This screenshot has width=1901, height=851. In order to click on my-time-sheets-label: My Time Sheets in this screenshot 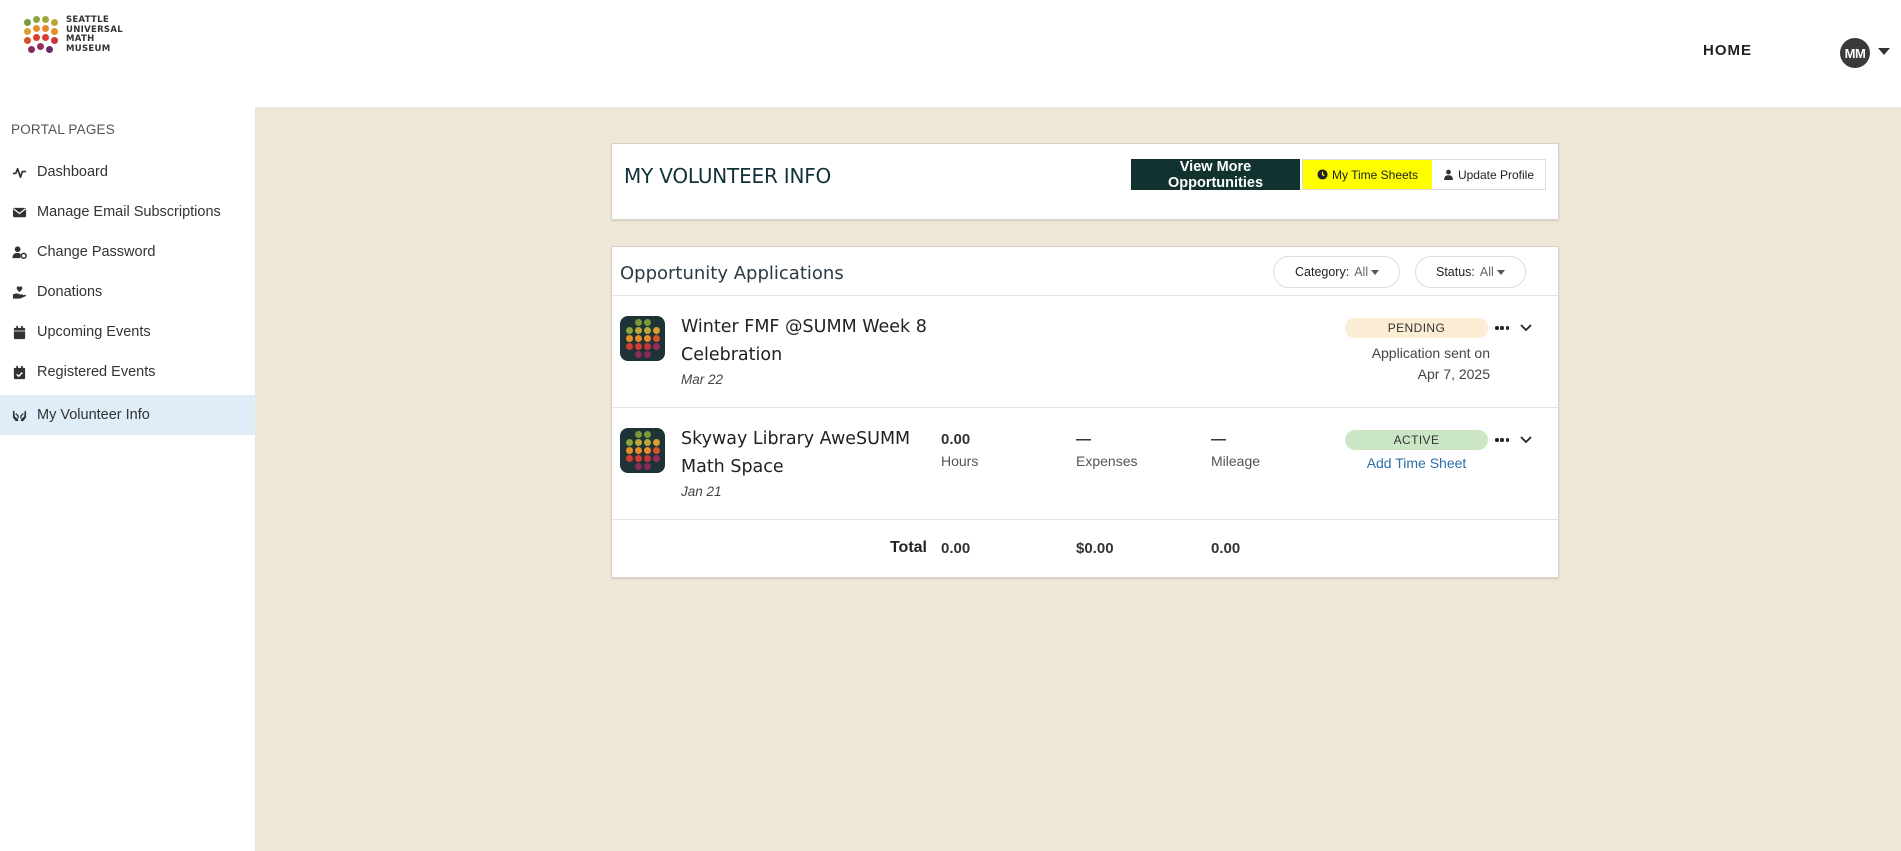, I will do `click(1375, 174)`.